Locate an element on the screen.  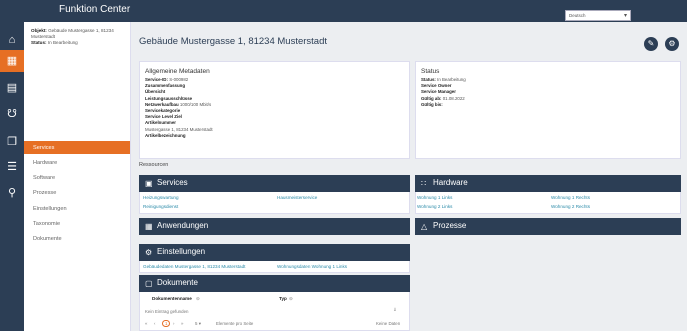
status-value: In Bearbeitung is located at coordinates (62, 42).